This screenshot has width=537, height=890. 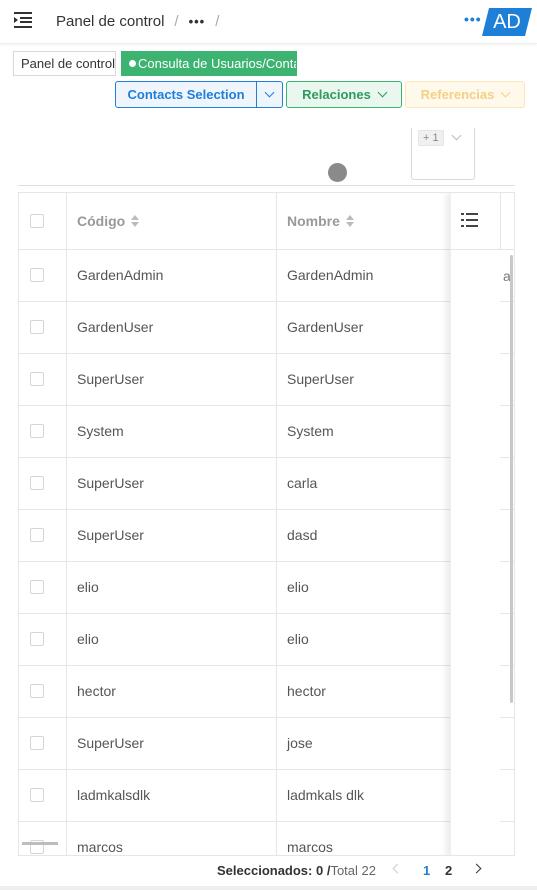 What do you see at coordinates (101, 221) in the screenshot?
I see `column-header-text: Código` at bounding box center [101, 221].